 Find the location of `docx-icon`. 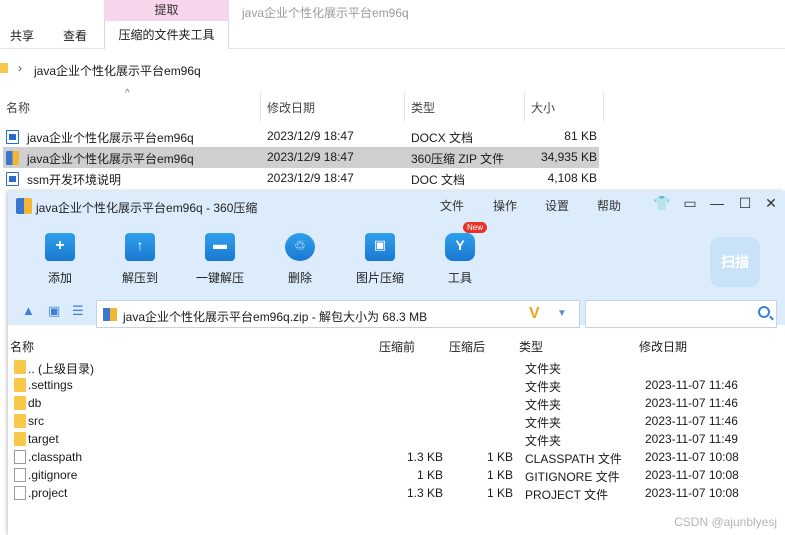

docx-icon is located at coordinates (12, 137).